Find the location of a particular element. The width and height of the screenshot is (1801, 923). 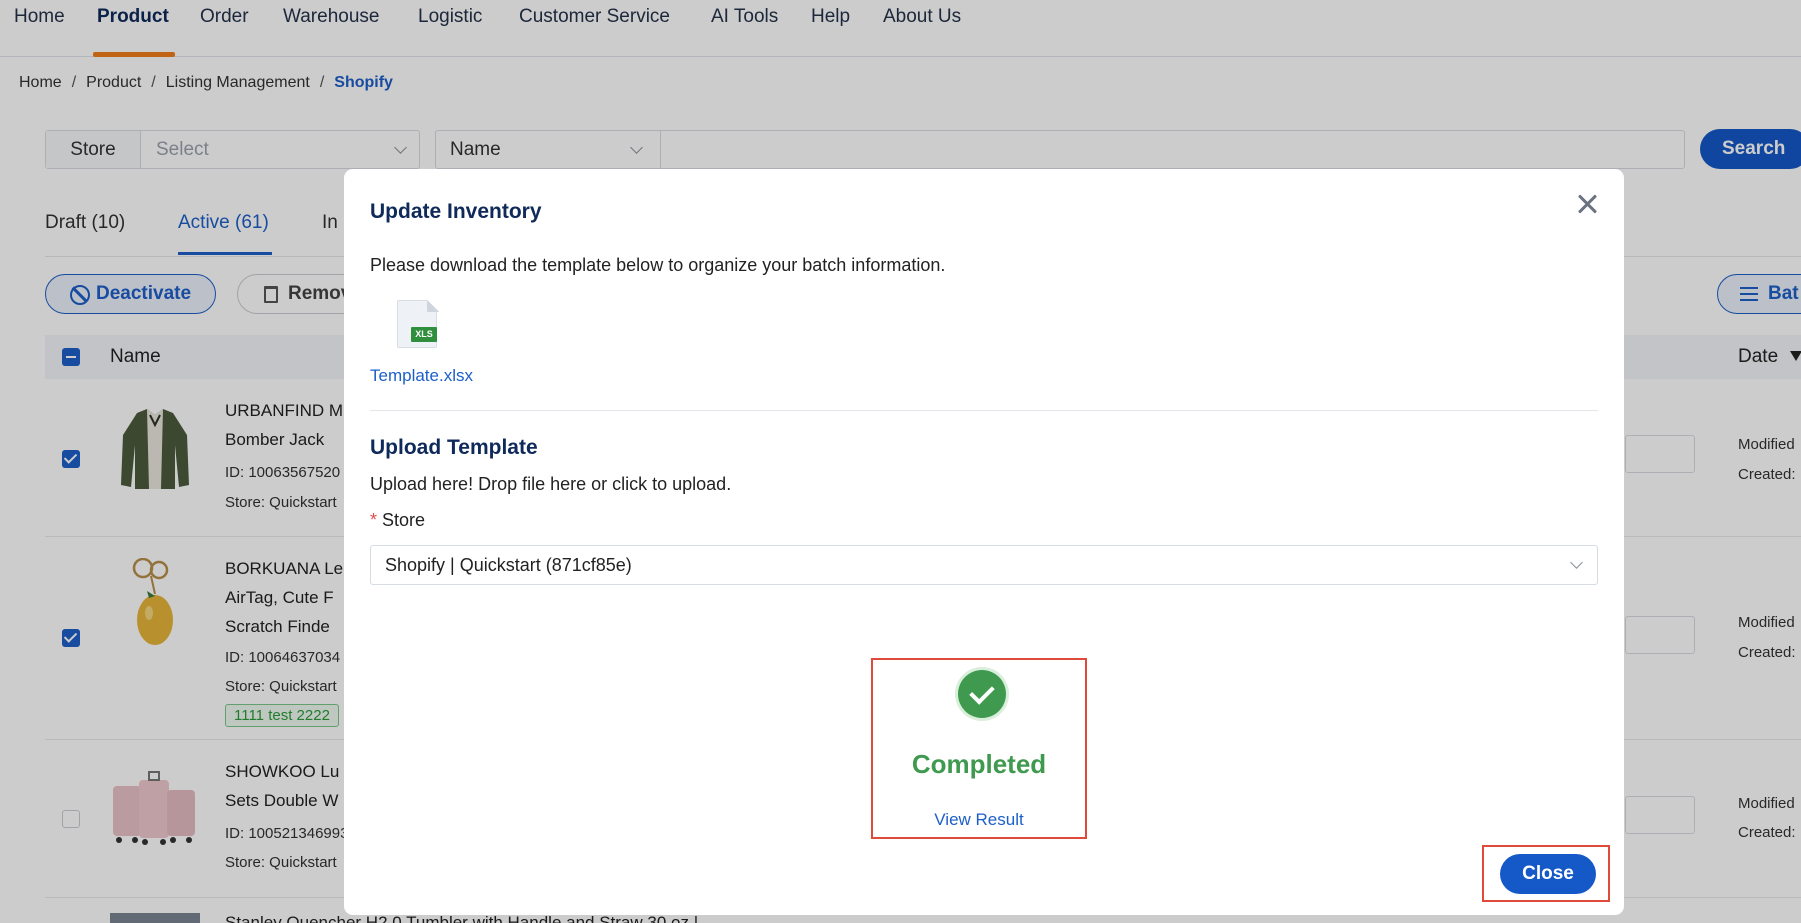

store-select: Shopify | Quickstart (871cf85e) is located at coordinates (984, 565).